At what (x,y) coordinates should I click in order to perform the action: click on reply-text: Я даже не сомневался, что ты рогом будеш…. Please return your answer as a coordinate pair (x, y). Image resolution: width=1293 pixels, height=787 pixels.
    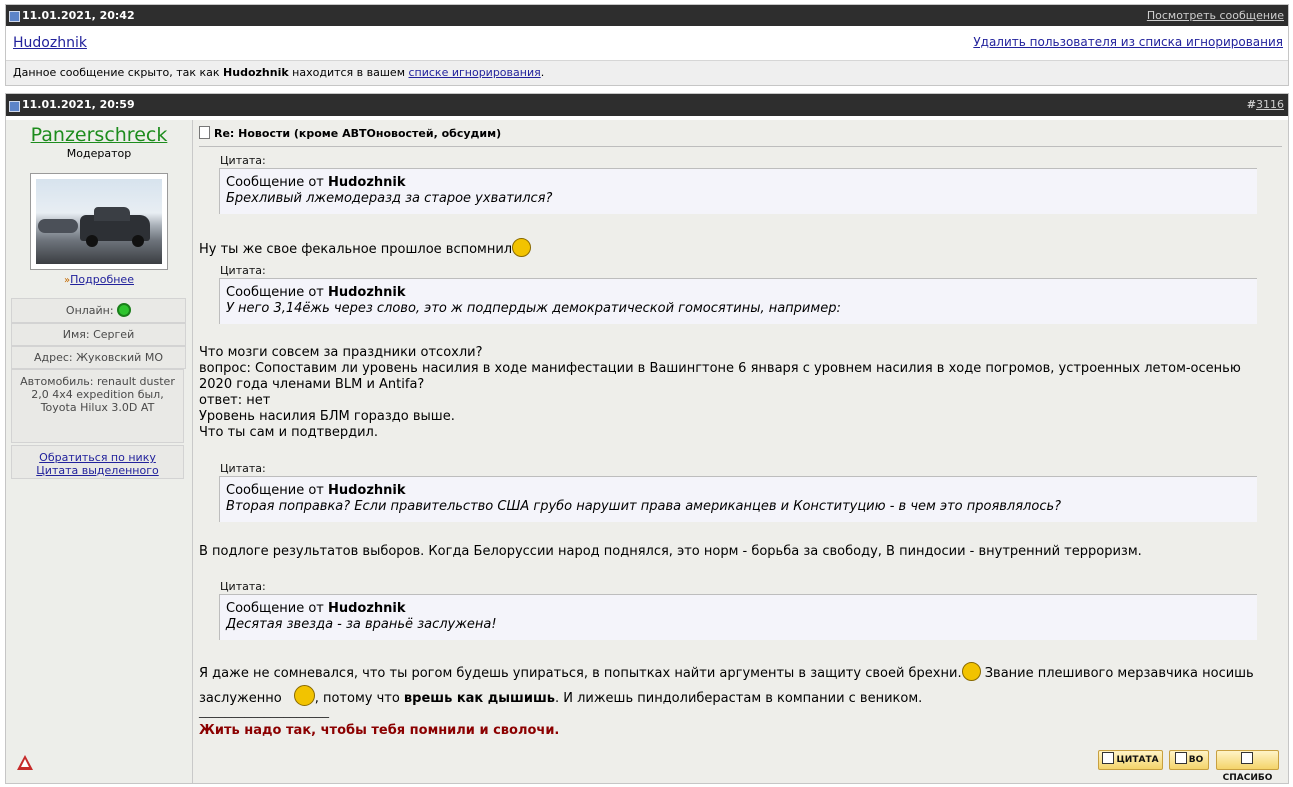
    Looking at the image, I should click on (726, 686).